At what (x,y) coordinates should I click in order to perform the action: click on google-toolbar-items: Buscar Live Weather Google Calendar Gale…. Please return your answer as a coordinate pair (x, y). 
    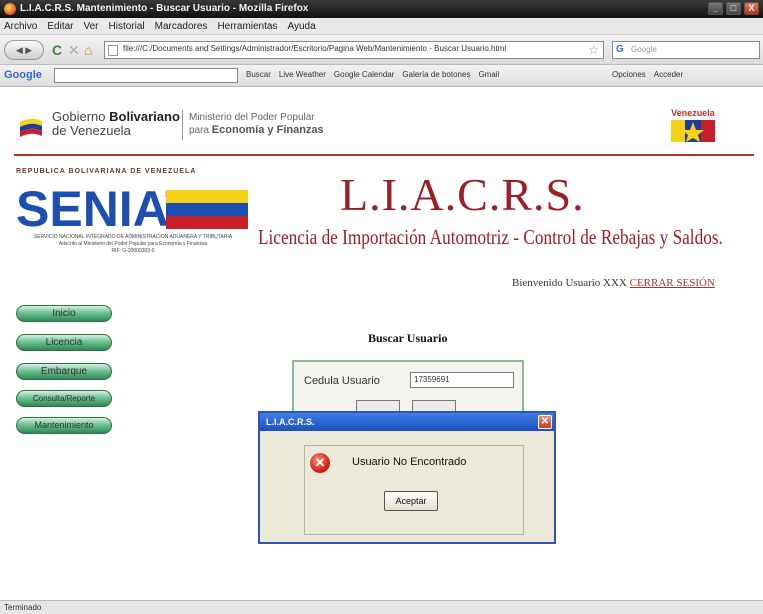
    Looking at the image, I should click on (372, 74).